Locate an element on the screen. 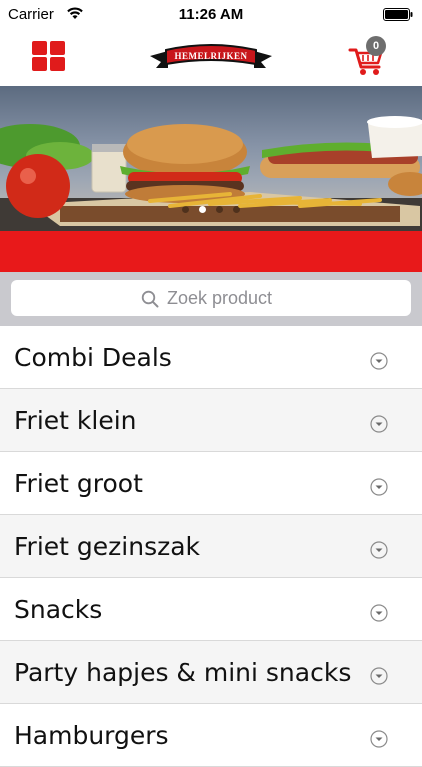 This screenshot has width=422, height=767. category-item-hamburgers: Hamburgers is located at coordinates (211, 735).